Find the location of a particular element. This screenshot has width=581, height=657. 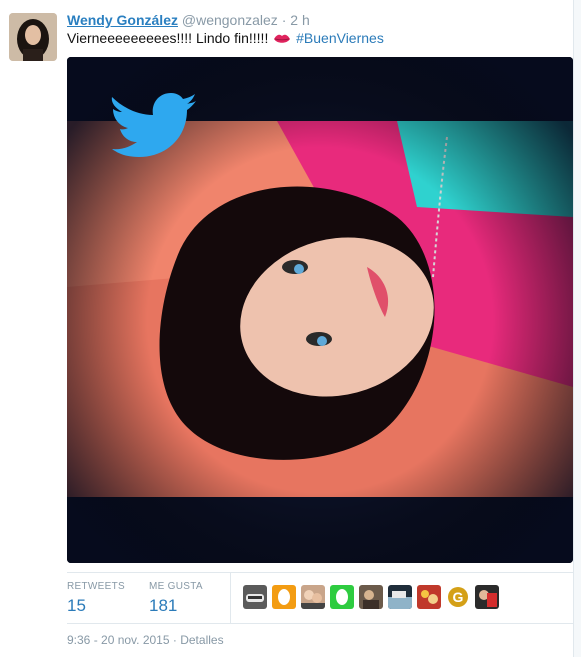

author-avatar-image is located at coordinates (33, 37).